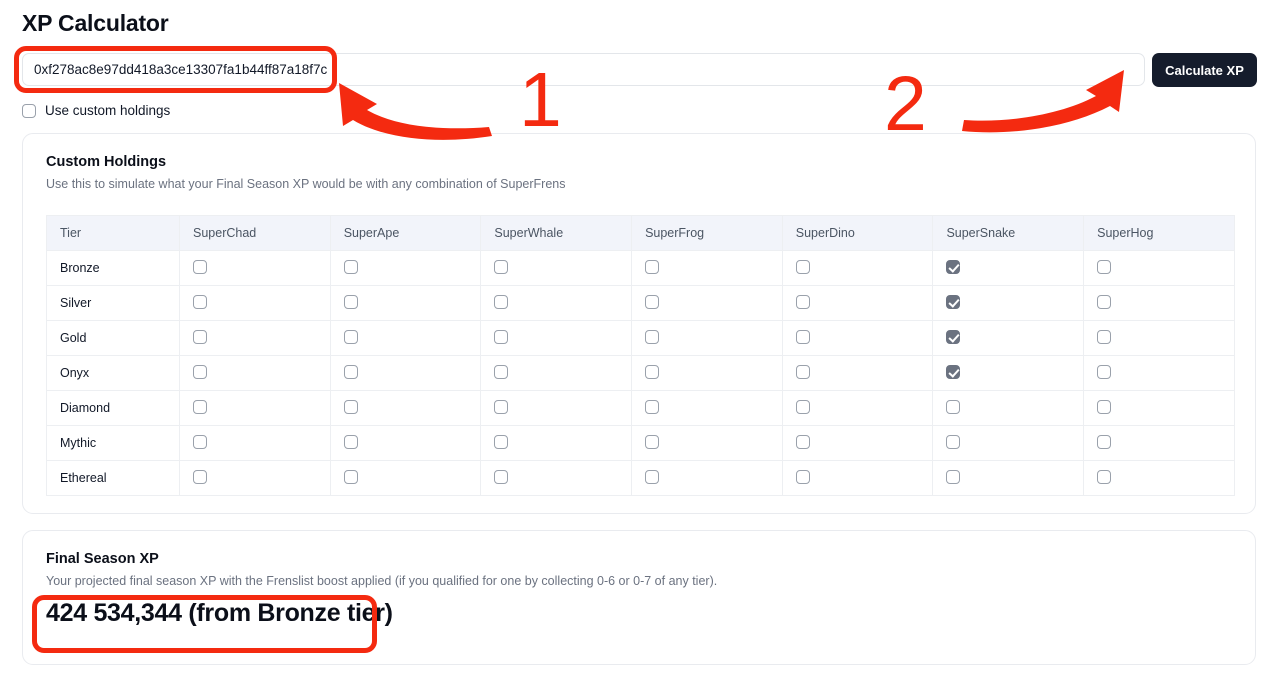 This screenshot has width=1280, height=675. What do you see at coordinates (640, 408) in the screenshot?
I see `table-row: Diamond` at bounding box center [640, 408].